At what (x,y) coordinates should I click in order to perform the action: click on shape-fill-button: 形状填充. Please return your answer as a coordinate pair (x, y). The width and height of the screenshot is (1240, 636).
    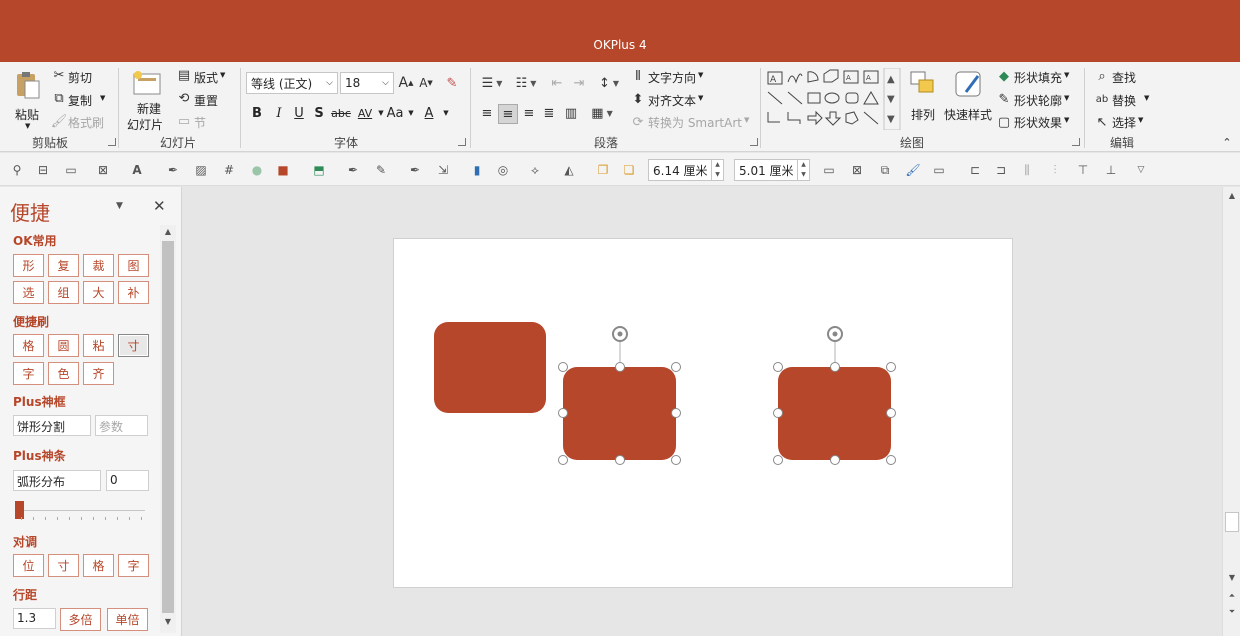
    Looking at the image, I should click on (1038, 77).